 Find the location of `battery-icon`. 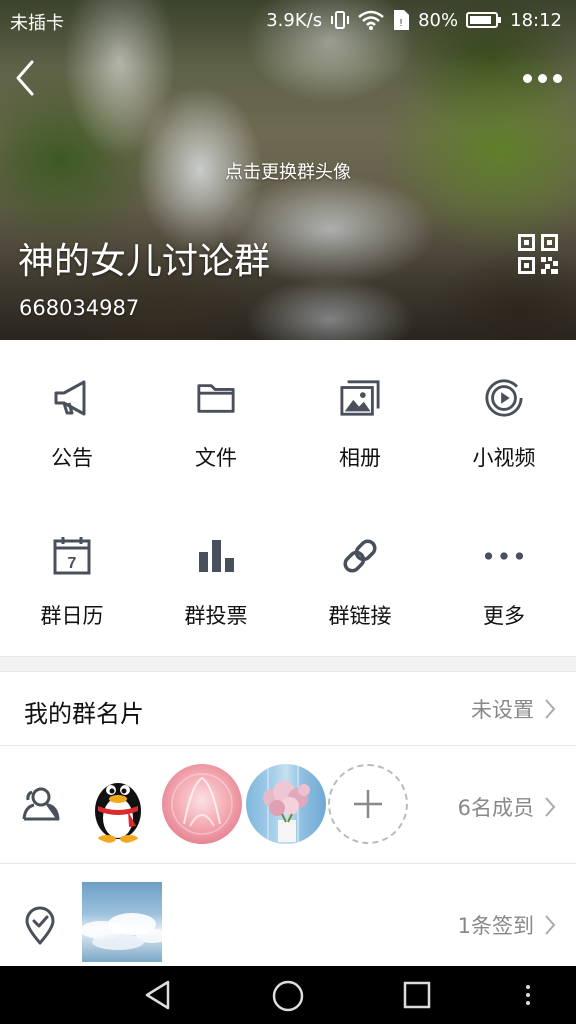

battery-icon is located at coordinates (484, 20).